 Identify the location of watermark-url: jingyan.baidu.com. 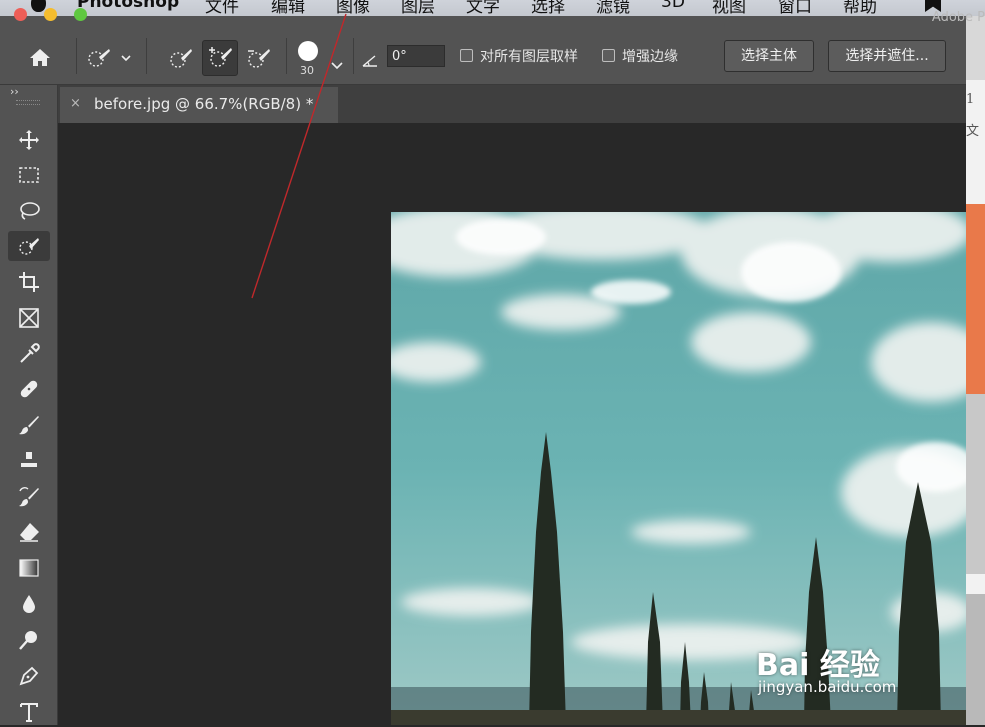
(827, 687).